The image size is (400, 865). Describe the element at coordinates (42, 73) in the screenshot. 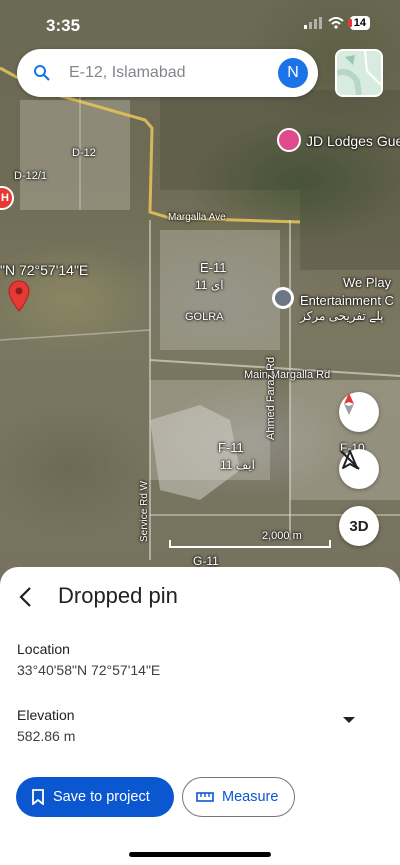

I see `search-icon` at that location.